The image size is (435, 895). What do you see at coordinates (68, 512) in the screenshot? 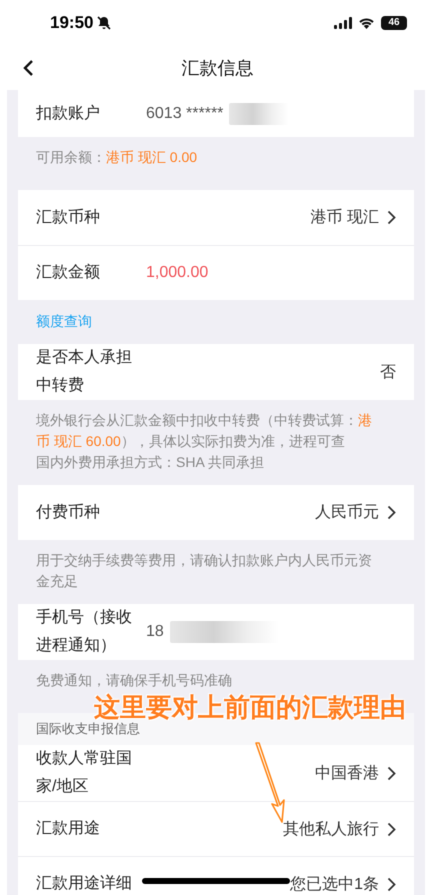
I see `field-label: 付费币种` at bounding box center [68, 512].